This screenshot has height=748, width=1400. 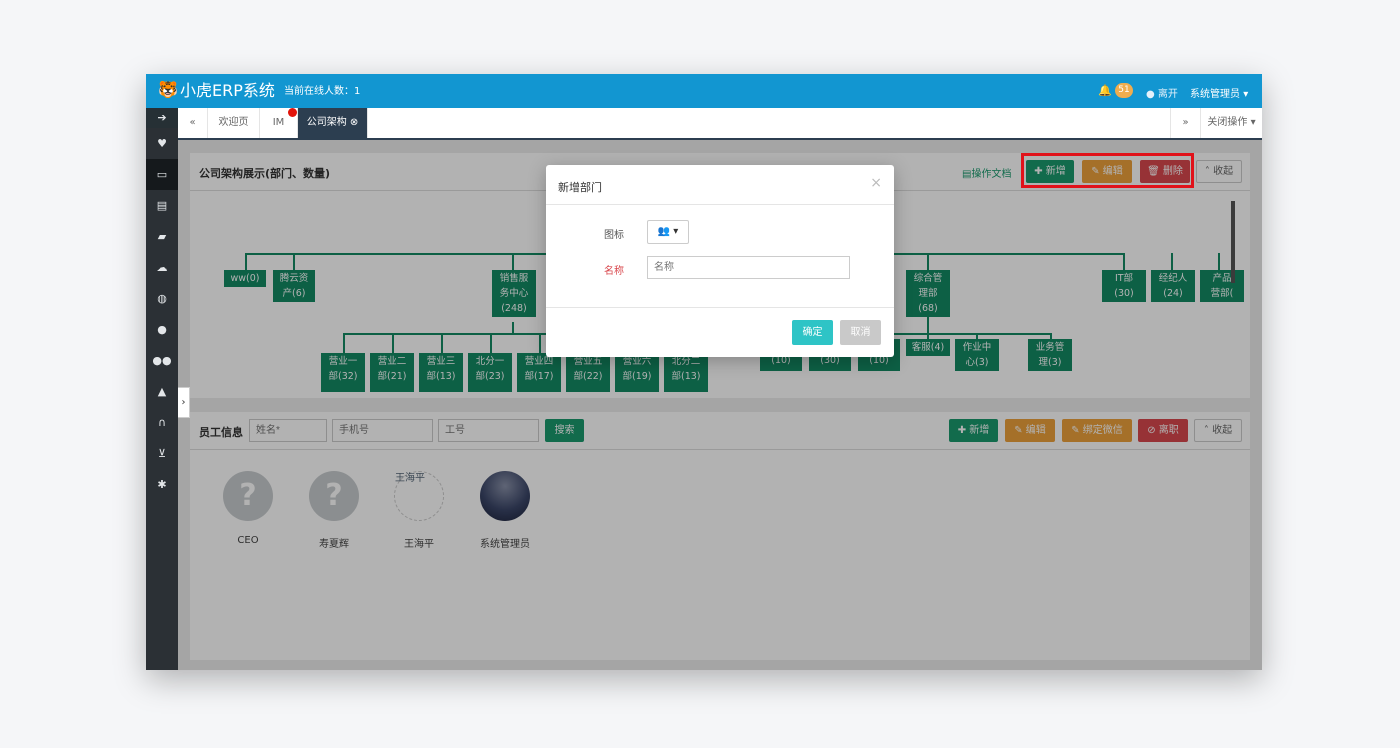 I want to click on cancel-button: 取消, so click(x=860, y=332).